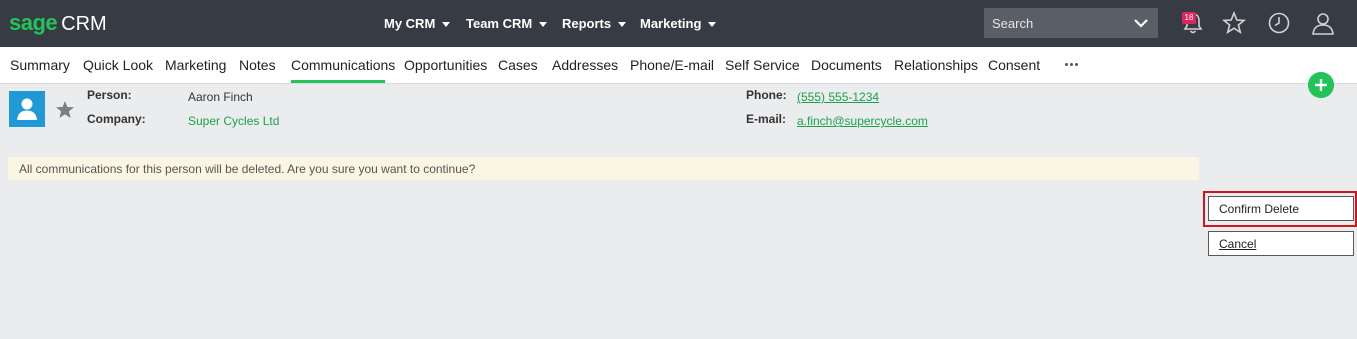 The height and width of the screenshot is (339, 1357). What do you see at coordinates (84, 24) in the screenshot?
I see `logo-crm-text: CRM` at bounding box center [84, 24].